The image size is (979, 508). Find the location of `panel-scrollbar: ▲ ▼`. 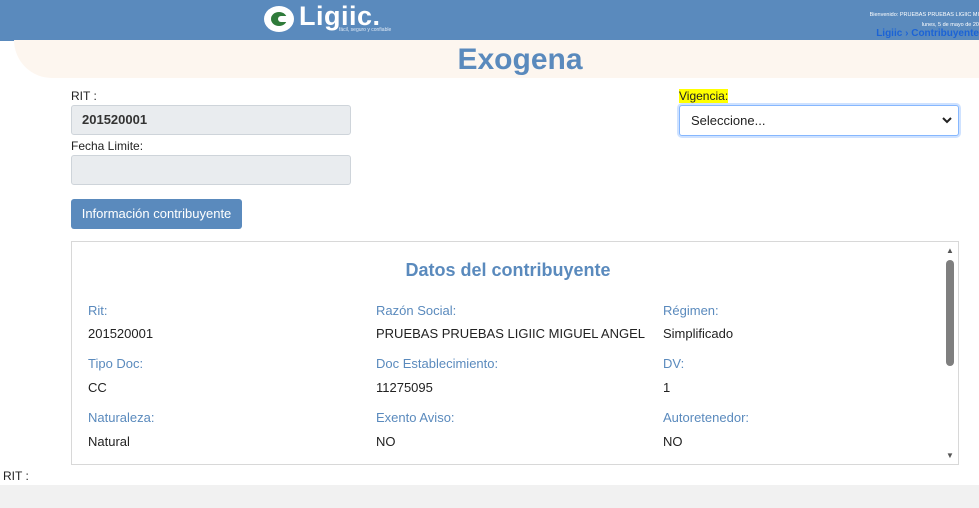

panel-scrollbar: ▲ ▼ is located at coordinates (950, 353).